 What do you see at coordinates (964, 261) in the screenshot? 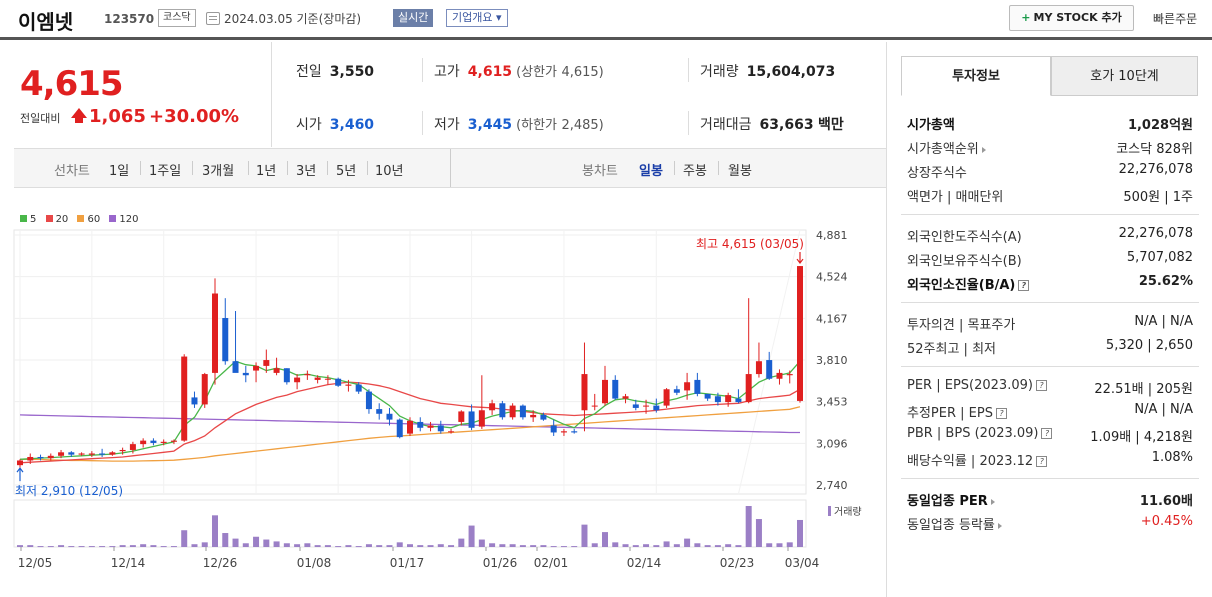
I see `info-label: 외국인보유주식수(B)` at bounding box center [964, 261].